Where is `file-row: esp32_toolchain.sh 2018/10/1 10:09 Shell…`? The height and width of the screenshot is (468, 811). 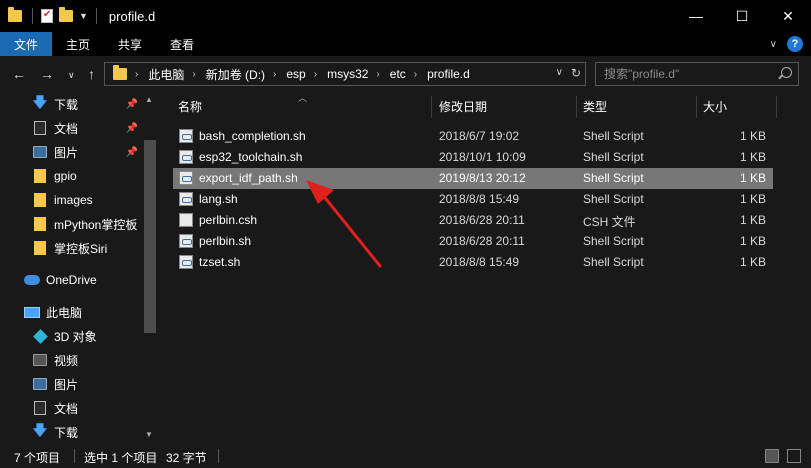 file-row: esp32_toolchain.sh 2018/10/1 10:09 Shell… is located at coordinates (473, 157).